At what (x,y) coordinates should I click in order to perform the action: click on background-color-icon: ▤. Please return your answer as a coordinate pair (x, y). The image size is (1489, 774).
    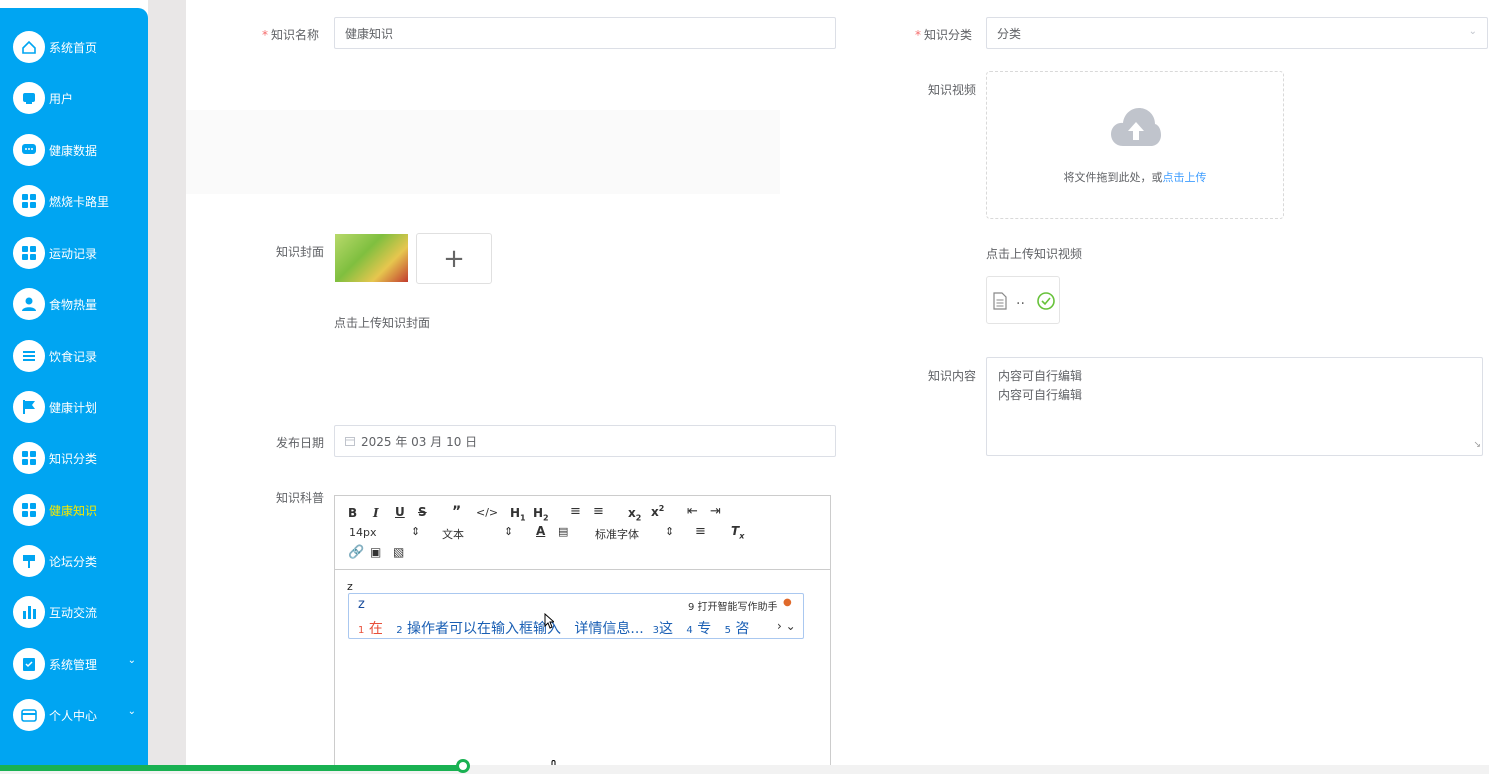
    Looking at the image, I should click on (563, 531).